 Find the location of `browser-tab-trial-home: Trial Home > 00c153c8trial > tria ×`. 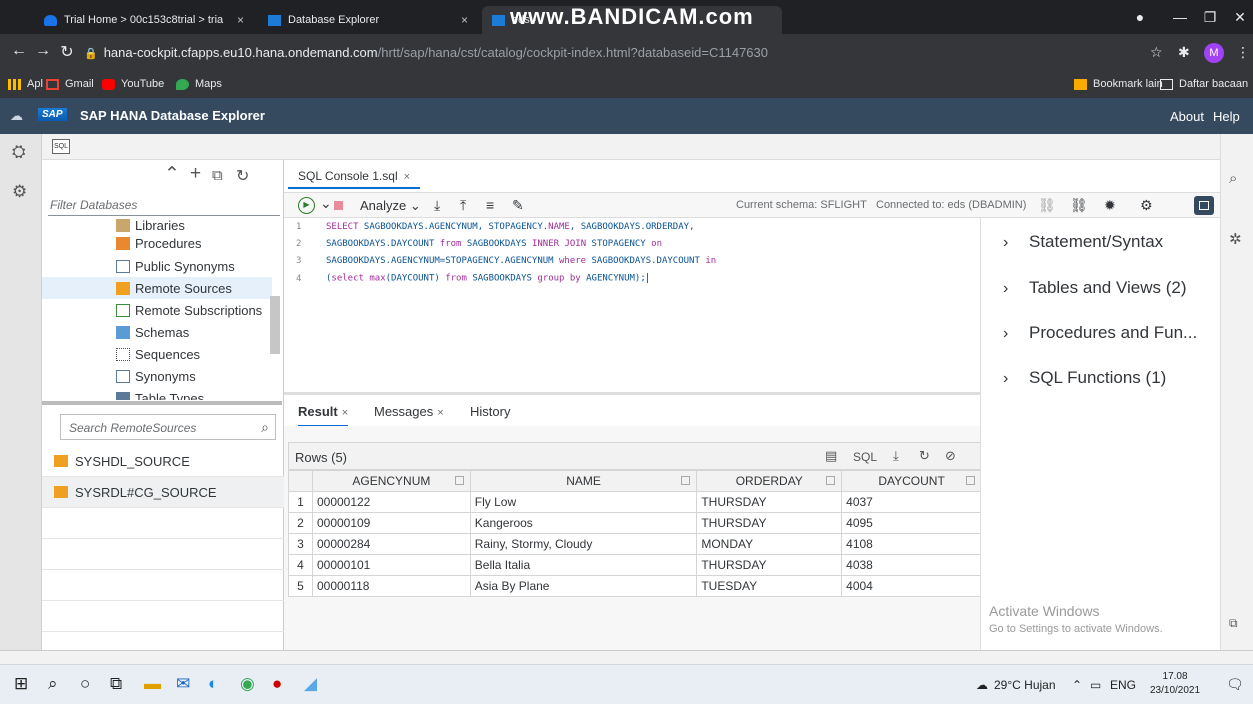

browser-tab-trial-home: Trial Home > 00c153c8trial > tria × is located at coordinates (144, 20).